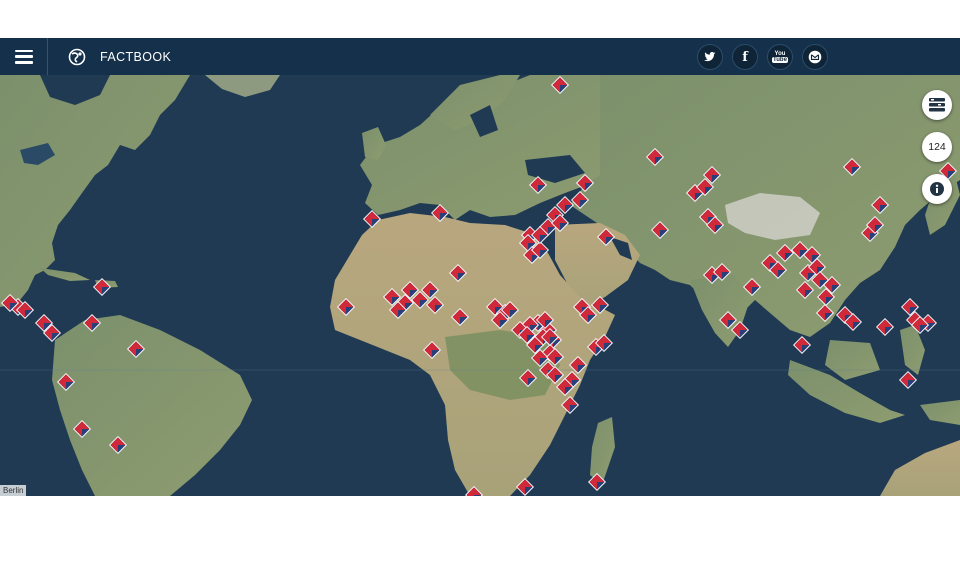 The image size is (960, 576). I want to click on hamburger-icon, so click(23, 56).